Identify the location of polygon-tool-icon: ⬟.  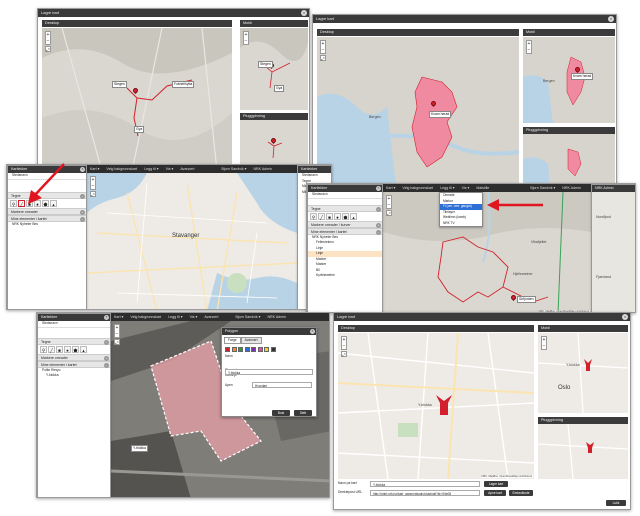
(75, 349).